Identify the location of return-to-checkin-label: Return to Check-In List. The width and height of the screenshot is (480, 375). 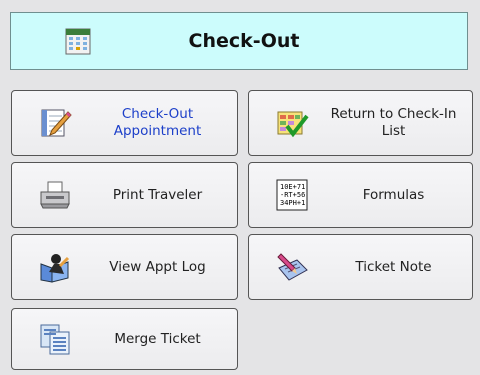
(393, 122).